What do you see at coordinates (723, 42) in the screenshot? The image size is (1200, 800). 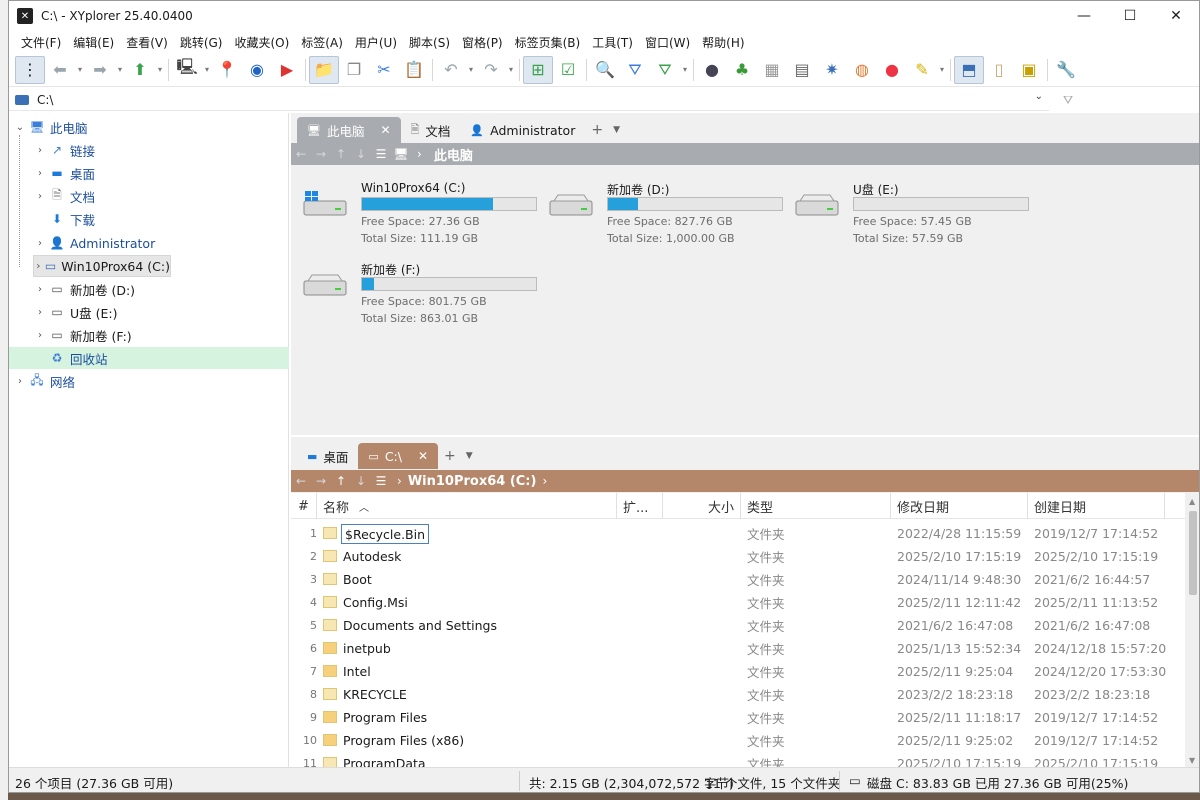 I see `menu-help: 帮助(H)` at bounding box center [723, 42].